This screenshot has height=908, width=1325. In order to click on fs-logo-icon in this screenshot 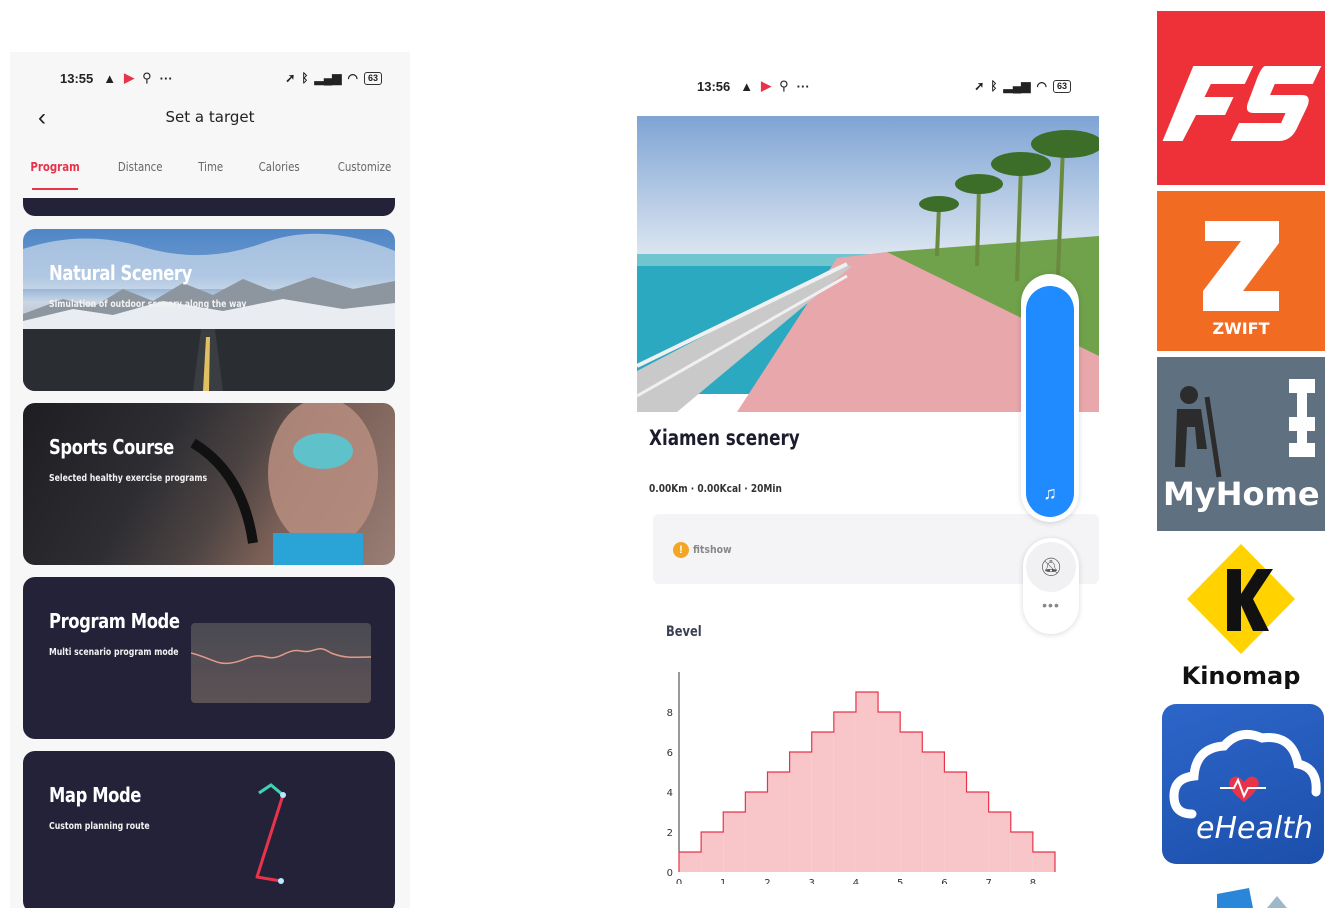, I will do `click(1242, 103)`.